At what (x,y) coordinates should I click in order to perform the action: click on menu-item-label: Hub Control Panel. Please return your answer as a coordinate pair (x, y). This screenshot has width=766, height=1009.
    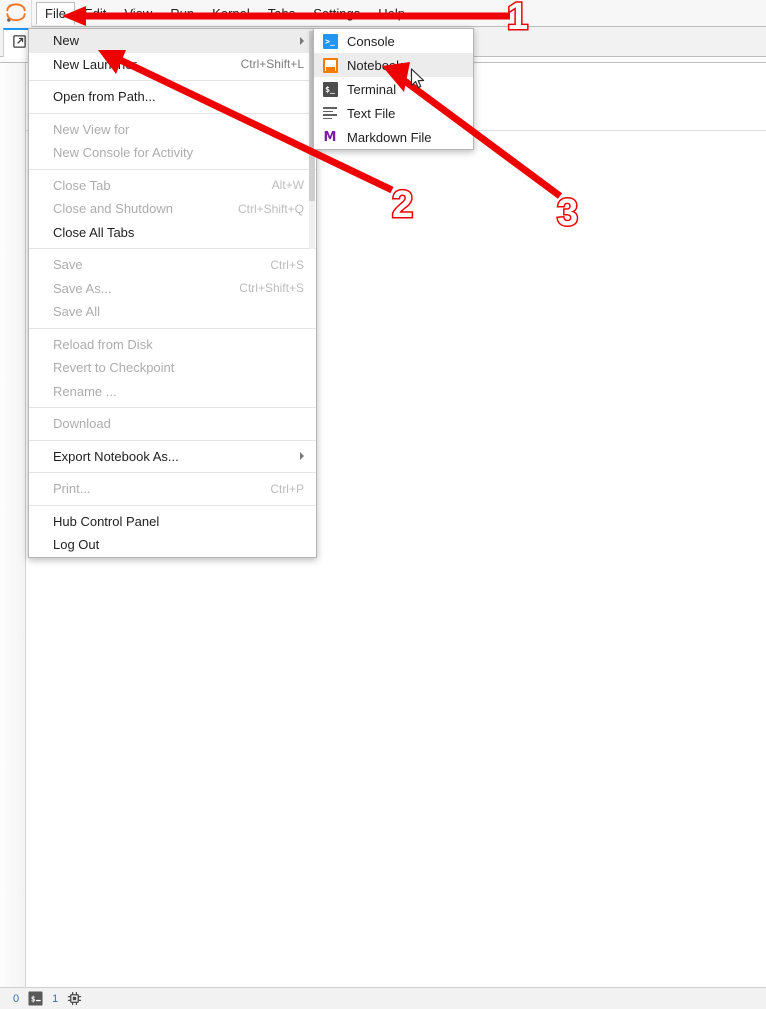
    Looking at the image, I should click on (106, 521).